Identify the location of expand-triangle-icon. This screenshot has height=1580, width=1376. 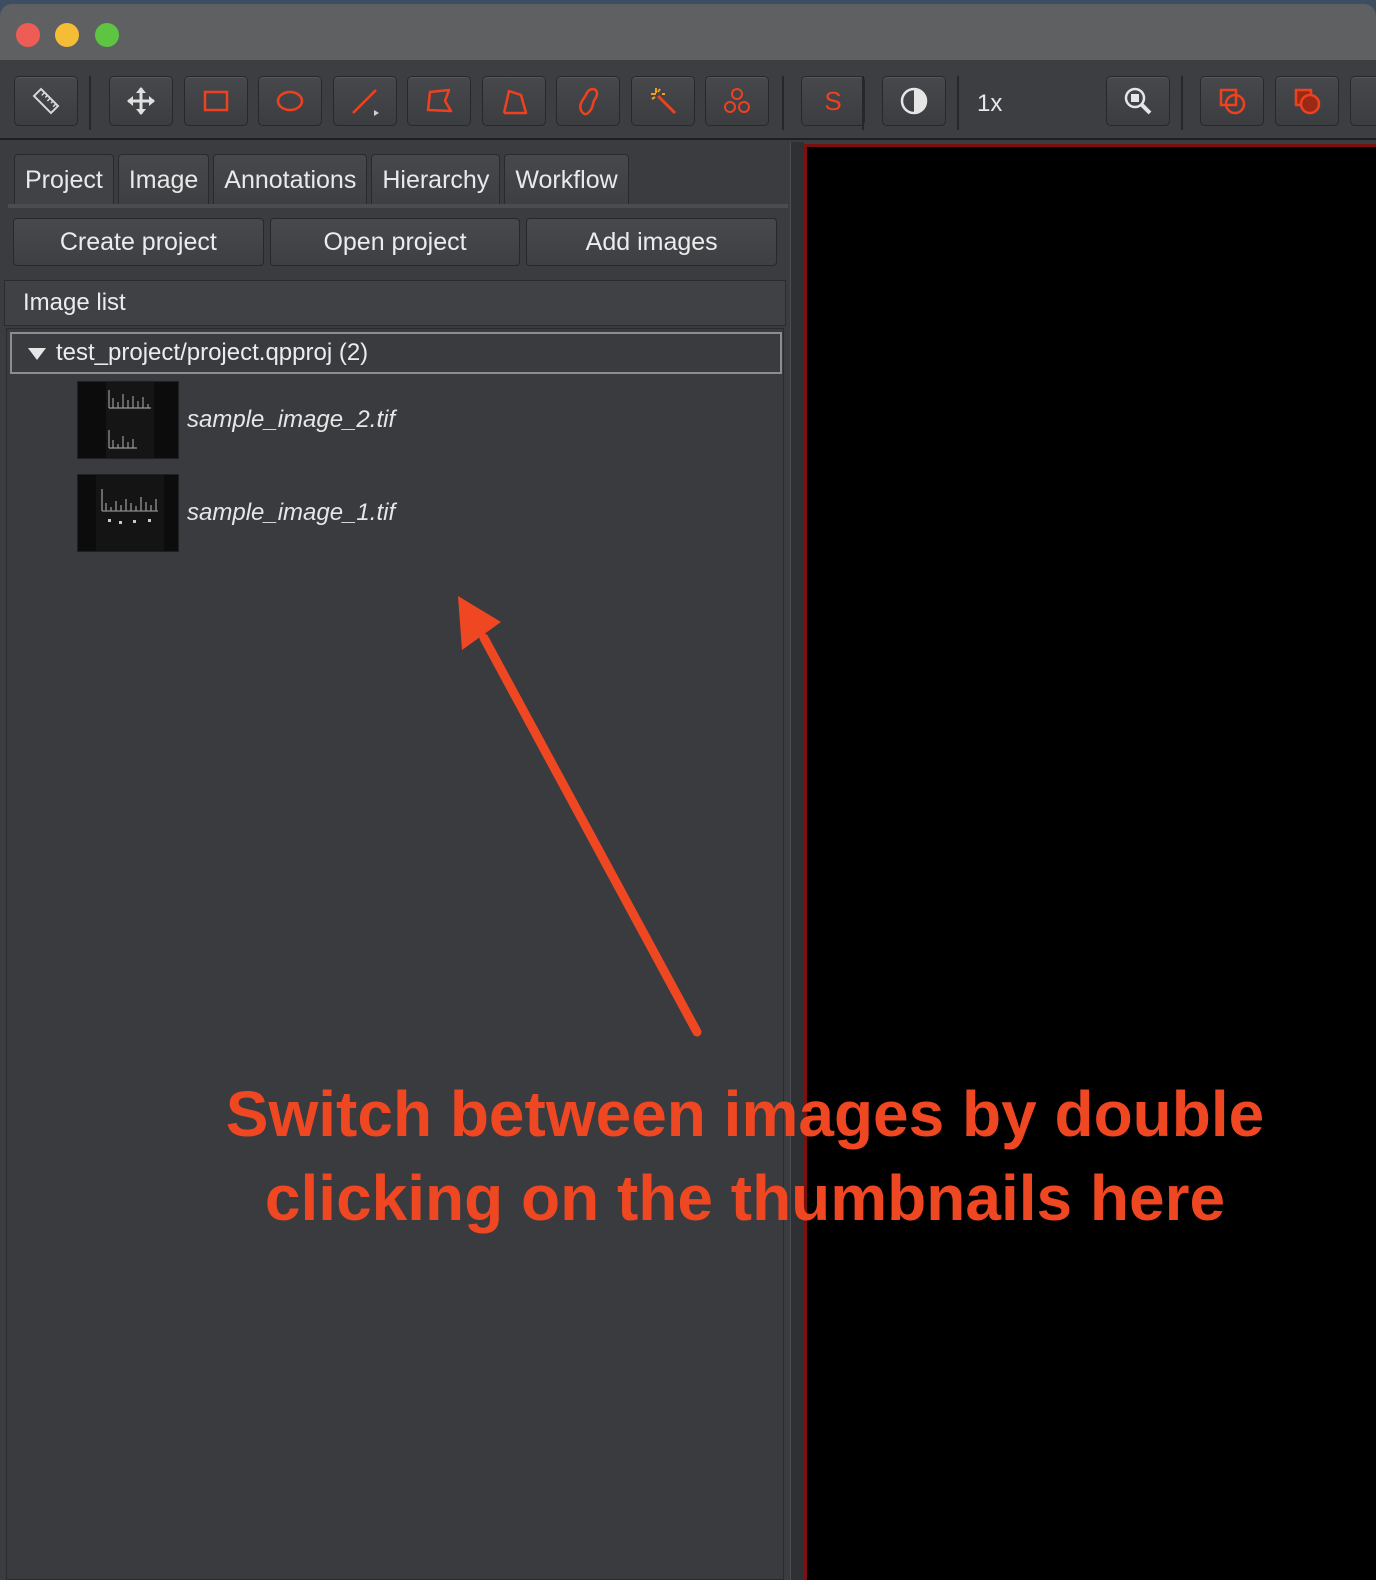
(37, 354).